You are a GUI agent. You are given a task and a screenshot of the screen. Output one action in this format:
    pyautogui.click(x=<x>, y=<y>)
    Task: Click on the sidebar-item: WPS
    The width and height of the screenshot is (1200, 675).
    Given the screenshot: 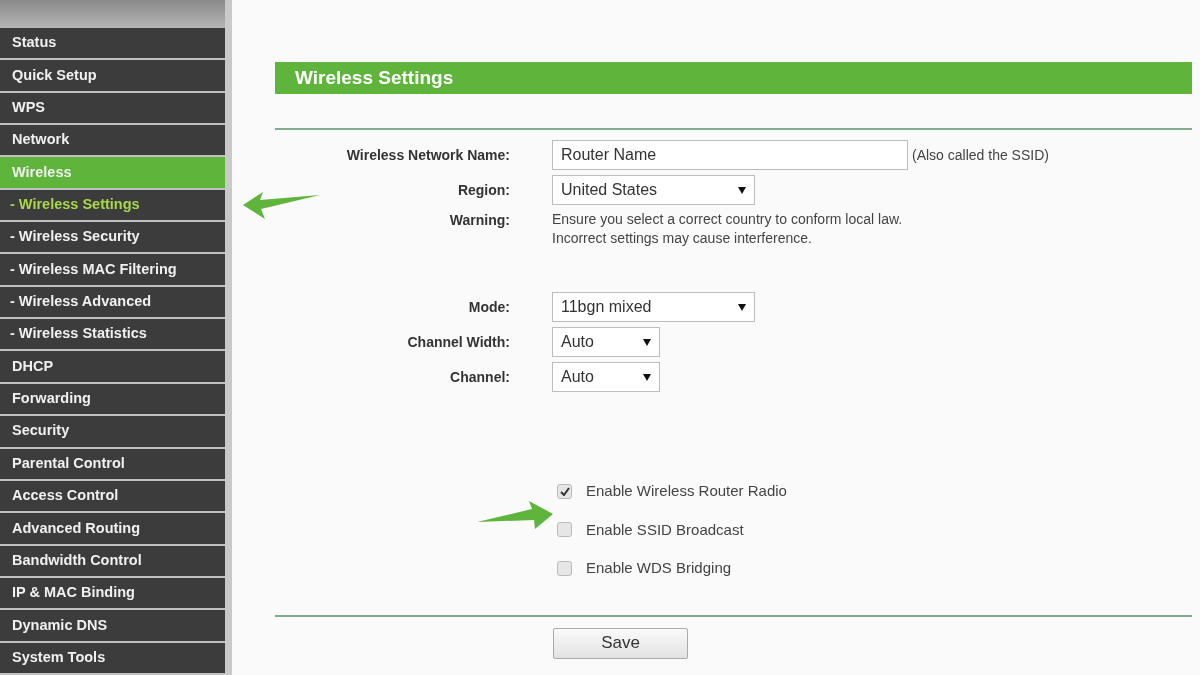 What is the action you would take?
    pyautogui.click(x=112, y=107)
    